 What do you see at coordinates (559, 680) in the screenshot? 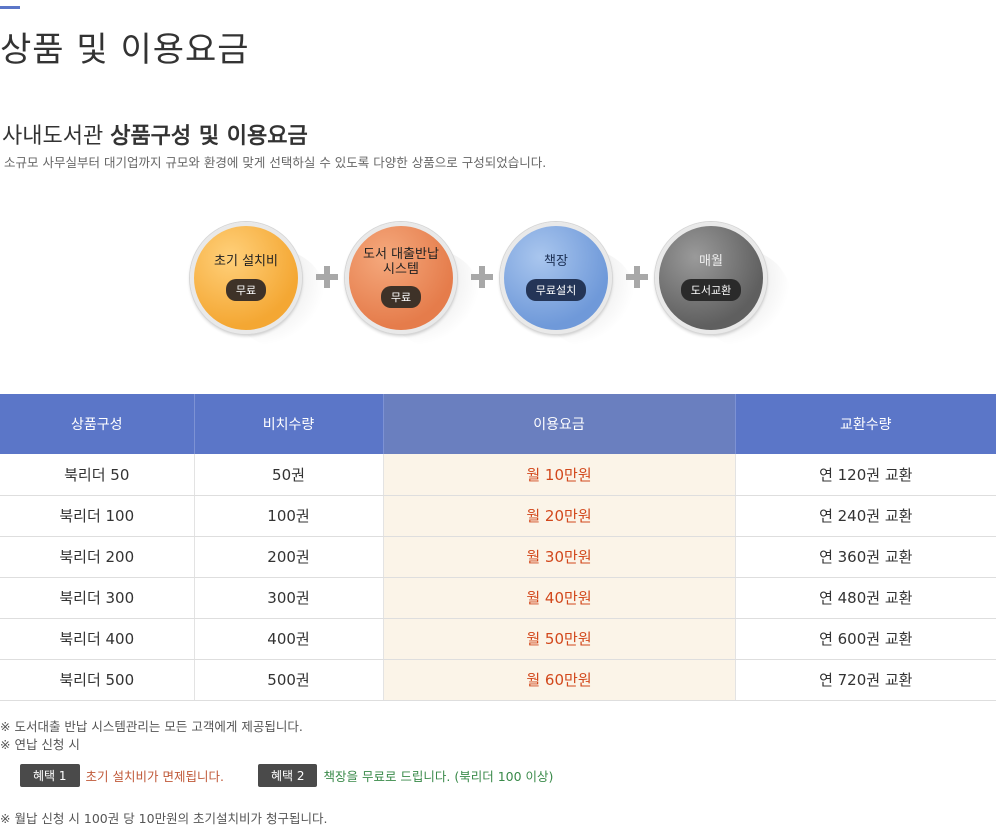
I see `cell-fee: 월 60만원` at bounding box center [559, 680].